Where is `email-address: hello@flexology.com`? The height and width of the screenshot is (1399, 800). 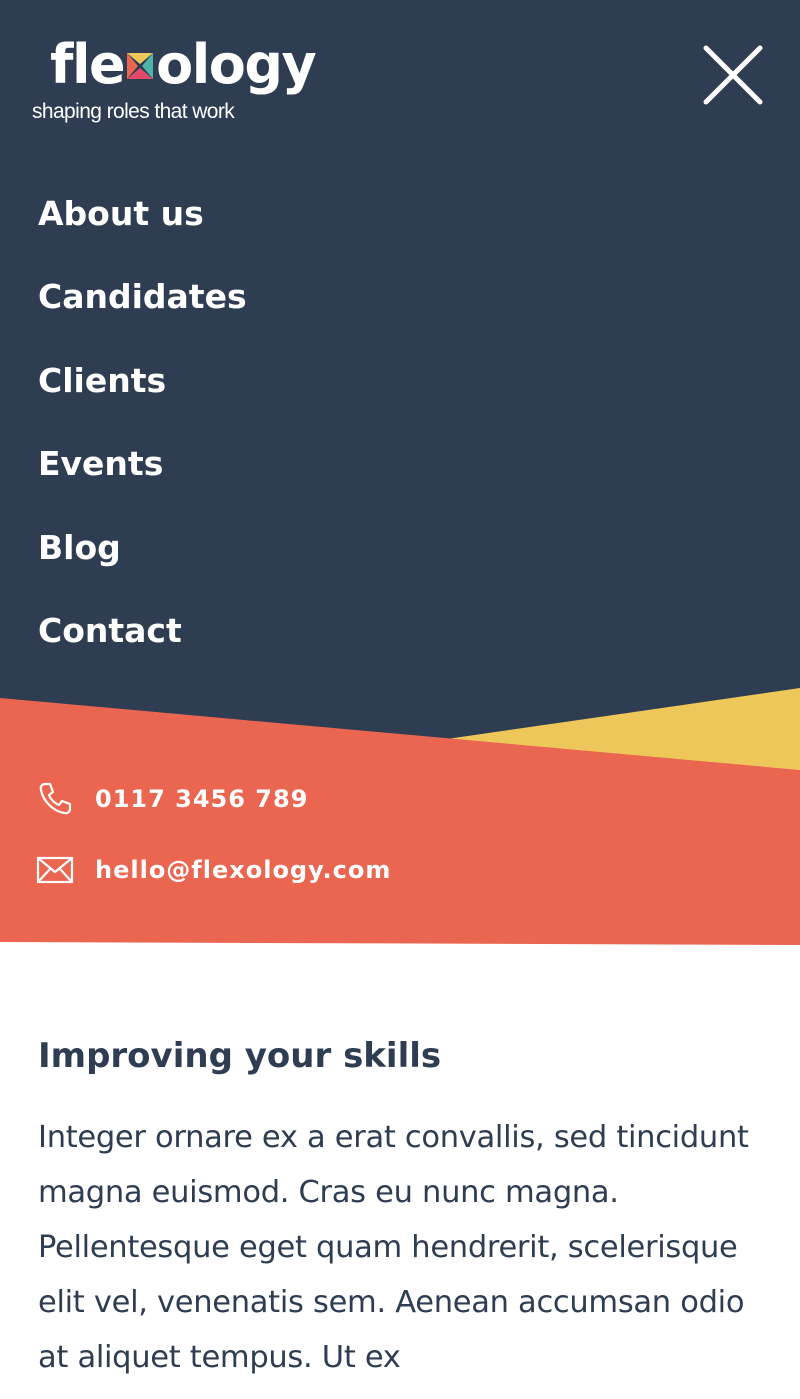 email-address: hello@flexology.com is located at coordinates (243, 870).